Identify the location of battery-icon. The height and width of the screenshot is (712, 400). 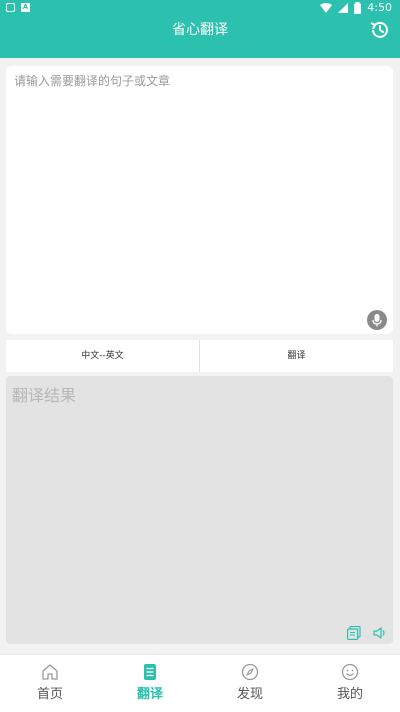
(358, 8).